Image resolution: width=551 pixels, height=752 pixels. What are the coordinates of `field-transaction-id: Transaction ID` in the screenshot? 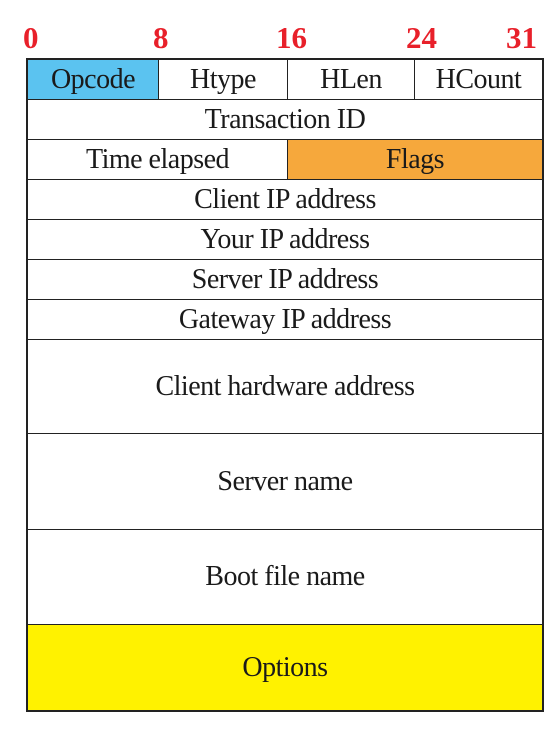 It's located at (285, 119).